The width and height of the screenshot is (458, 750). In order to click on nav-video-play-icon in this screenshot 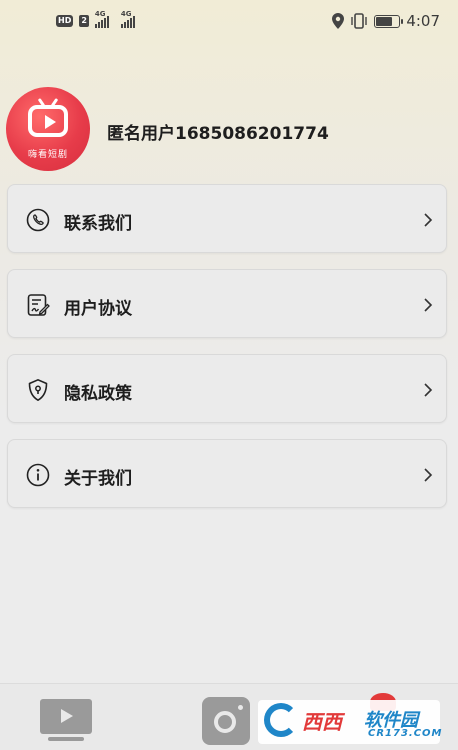, I will do `click(66, 720)`.